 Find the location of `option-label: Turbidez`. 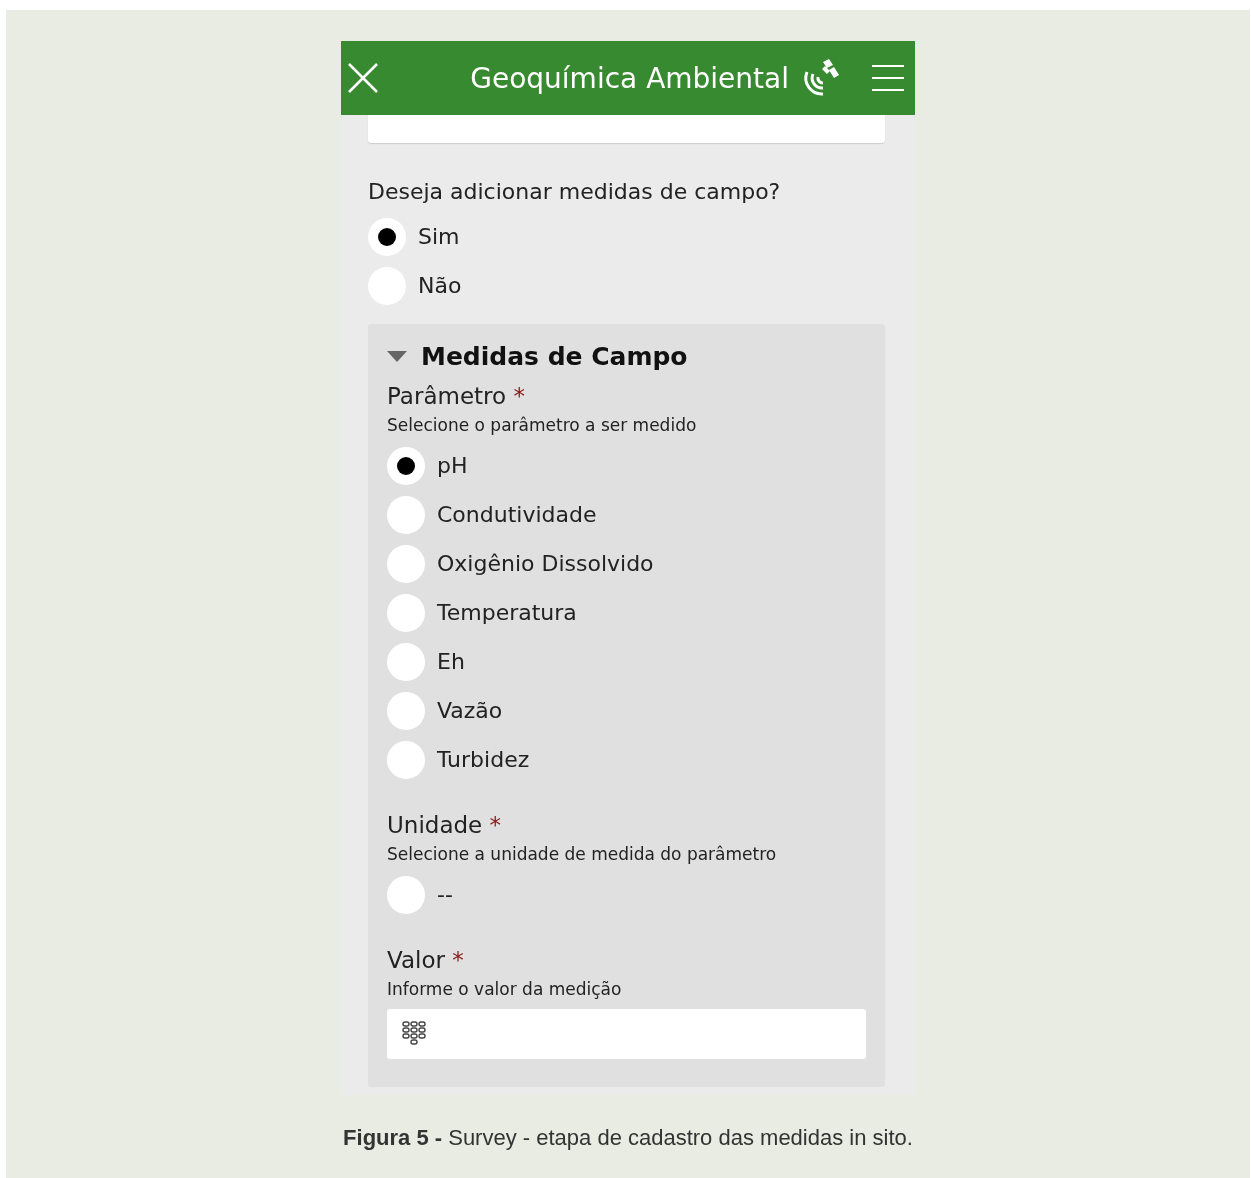

option-label: Turbidez is located at coordinates (483, 759).